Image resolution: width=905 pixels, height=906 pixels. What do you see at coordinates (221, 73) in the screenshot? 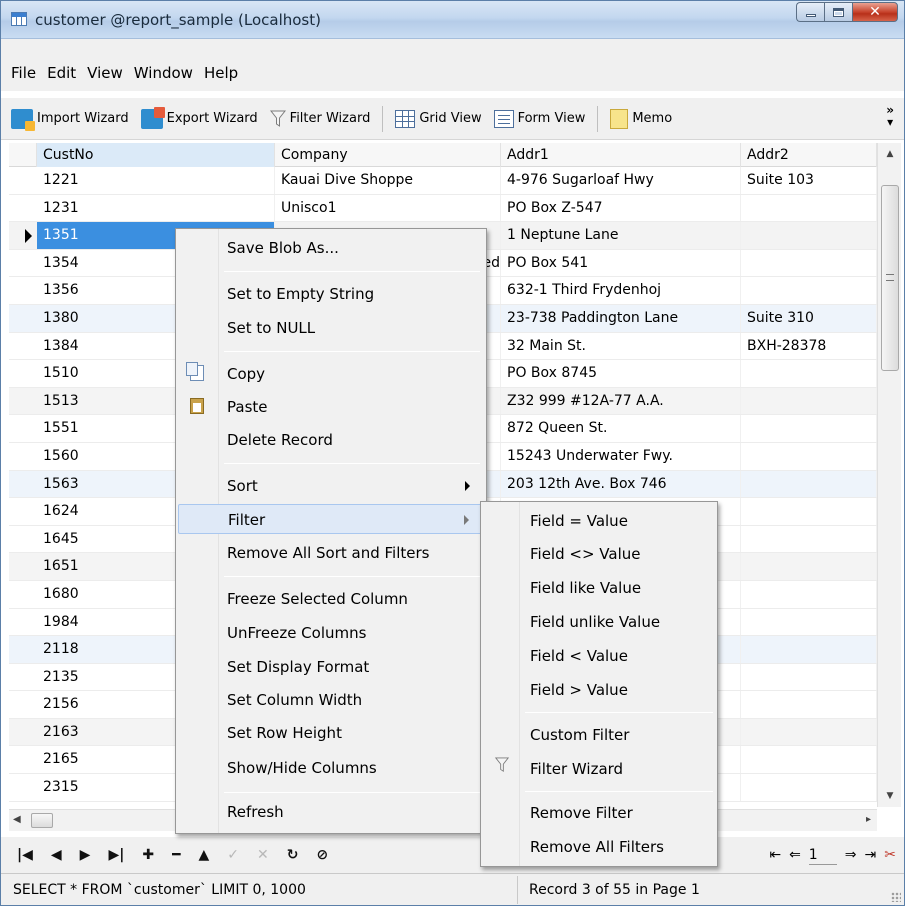
I see `menu-help: Help` at bounding box center [221, 73].